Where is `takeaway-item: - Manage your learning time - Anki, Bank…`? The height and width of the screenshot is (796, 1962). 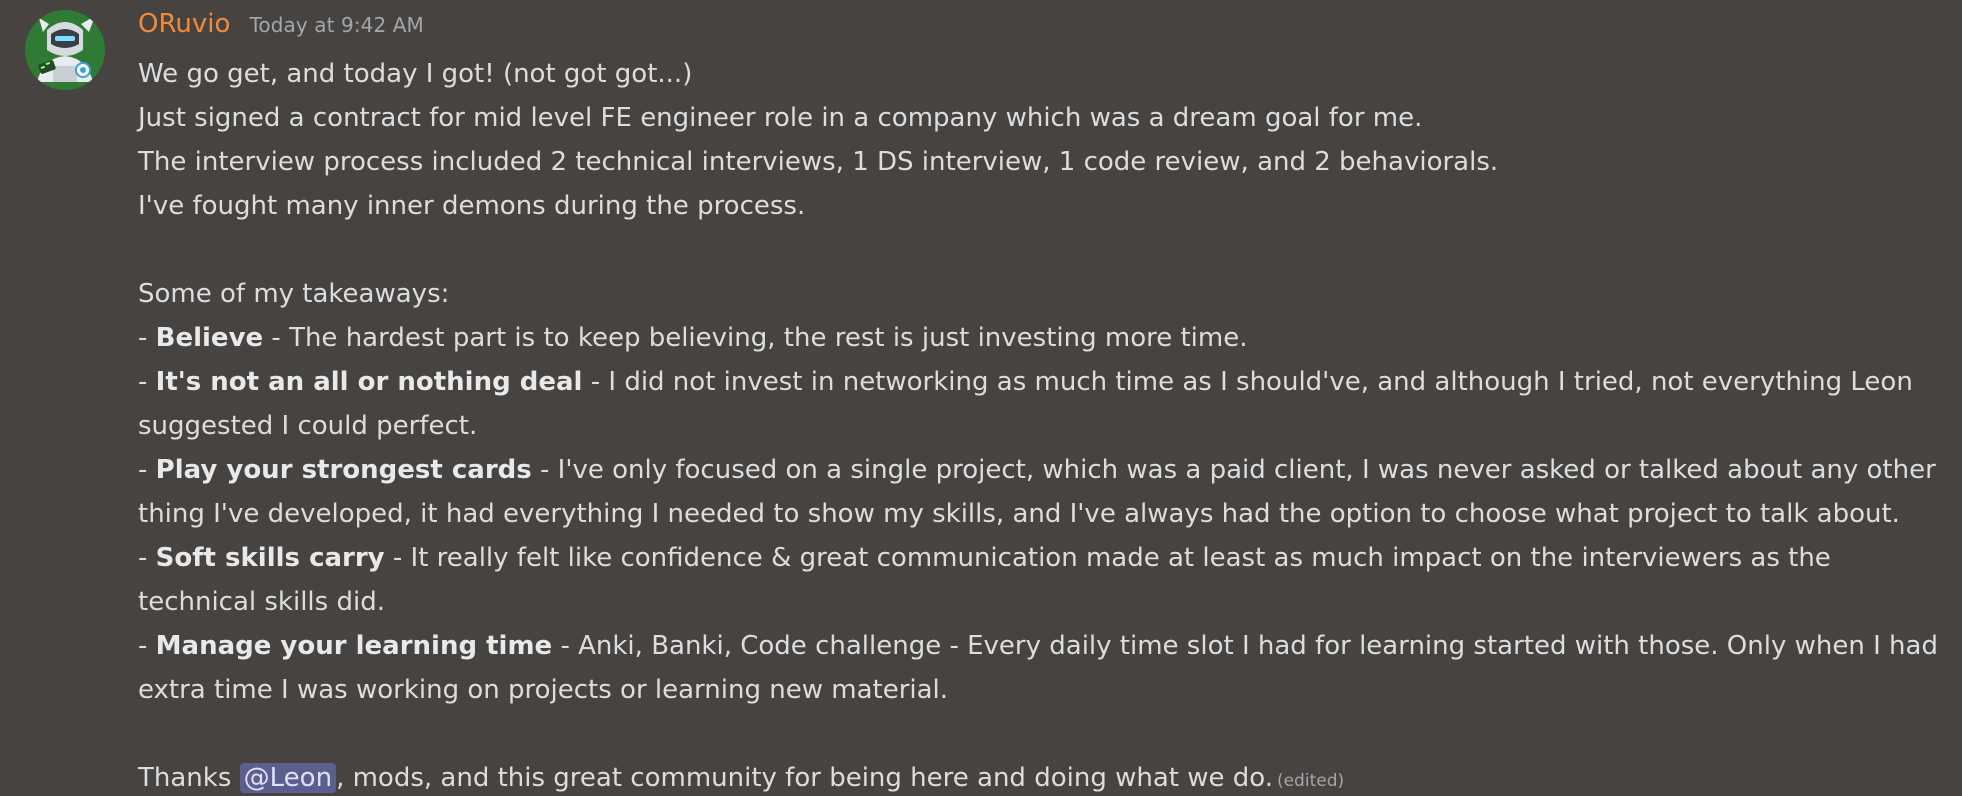 takeaway-item: - Manage your learning time - Anki, Bank… is located at coordinates (1045, 668).